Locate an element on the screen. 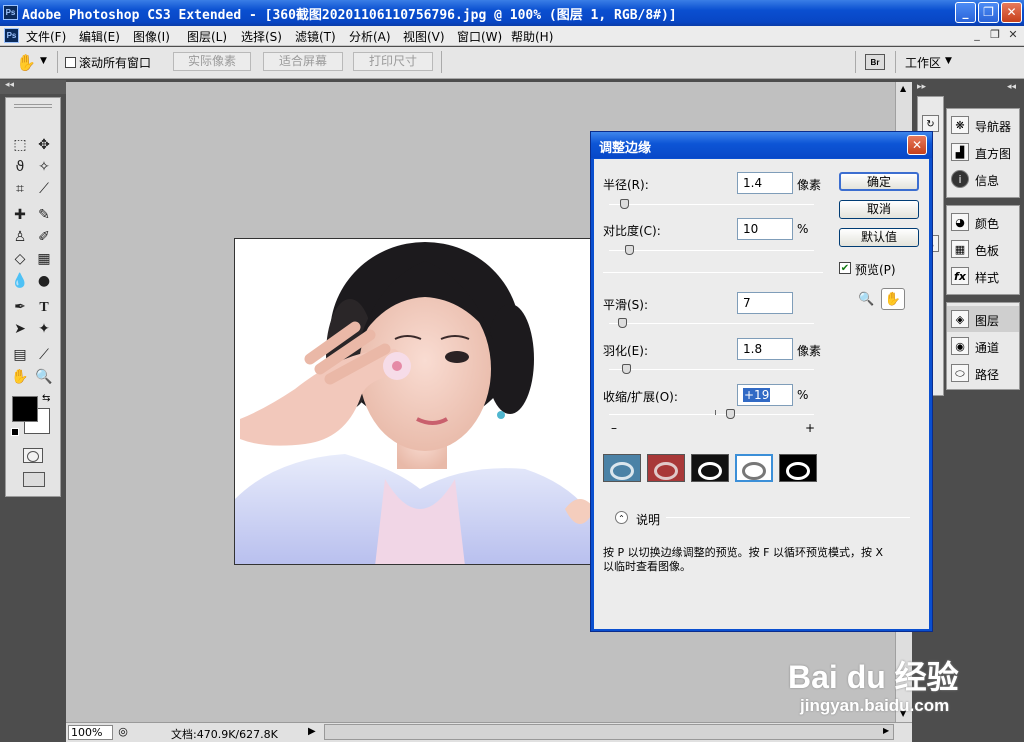 Image resolution: width=1024 pixels, height=742 pixels. contract-expand-slider-thumb is located at coordinates (730, 414).